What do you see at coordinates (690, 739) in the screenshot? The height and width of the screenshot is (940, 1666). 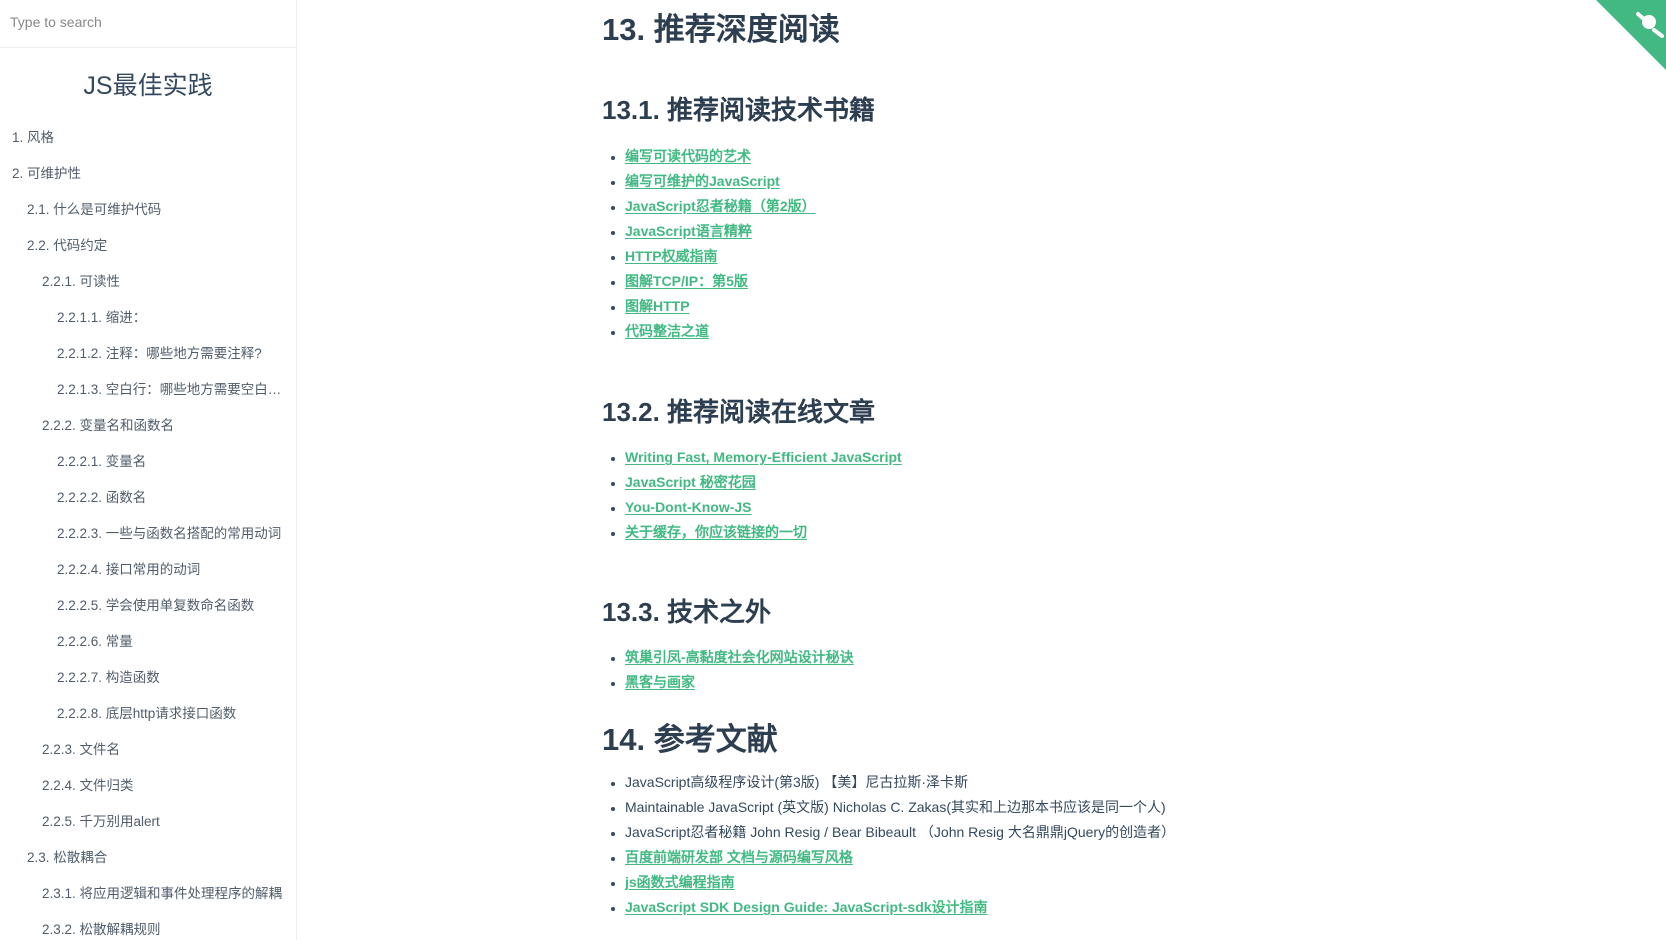 I see `heading-14: 14. 参考文献` at bounding box center [690, 739].